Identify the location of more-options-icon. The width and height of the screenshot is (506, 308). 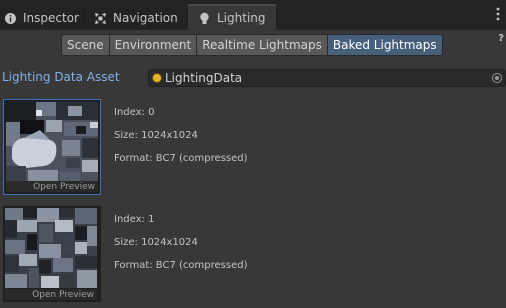
(498, 14).